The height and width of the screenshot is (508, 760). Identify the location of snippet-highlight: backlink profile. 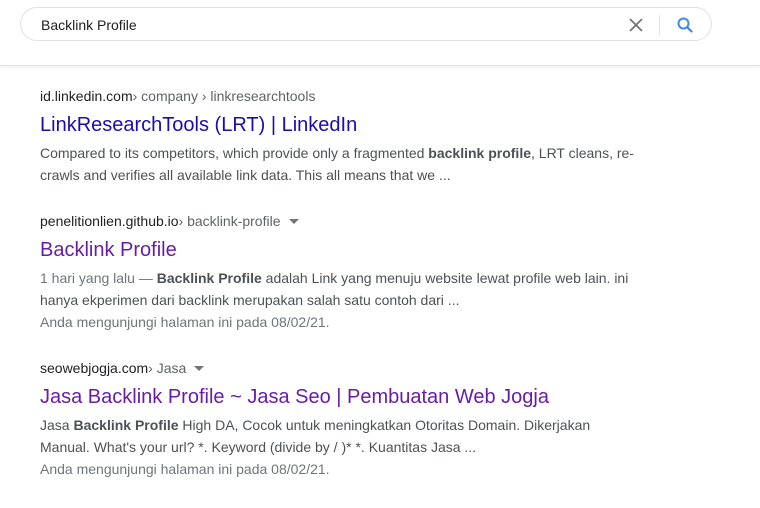
(479, 153).